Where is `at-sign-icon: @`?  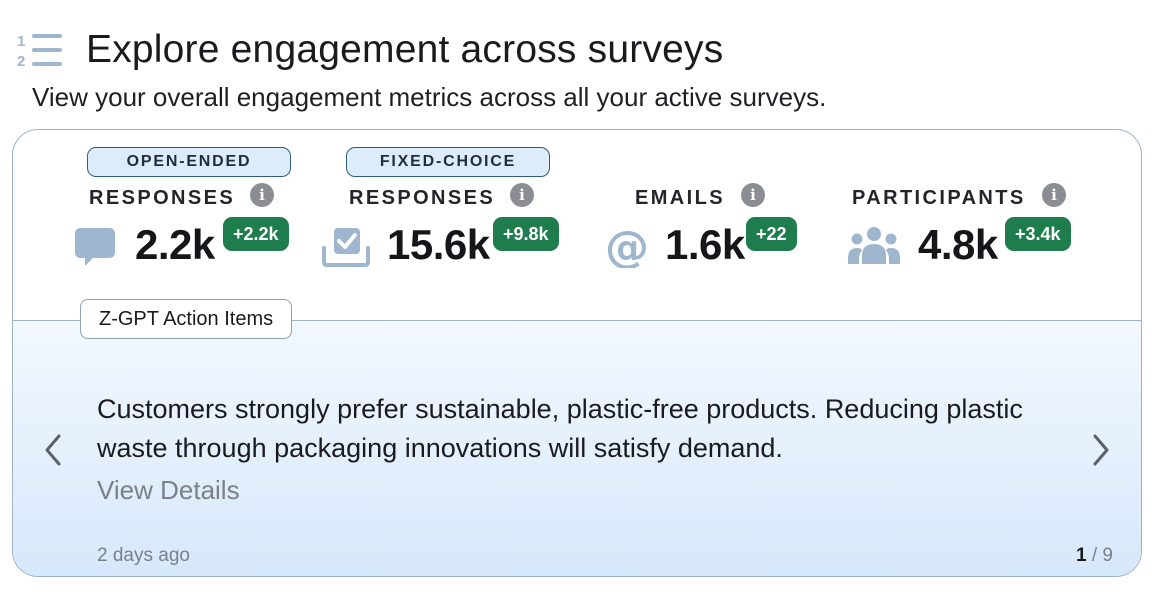 at-sign-icon: @ is located at coordinates (627, 246).